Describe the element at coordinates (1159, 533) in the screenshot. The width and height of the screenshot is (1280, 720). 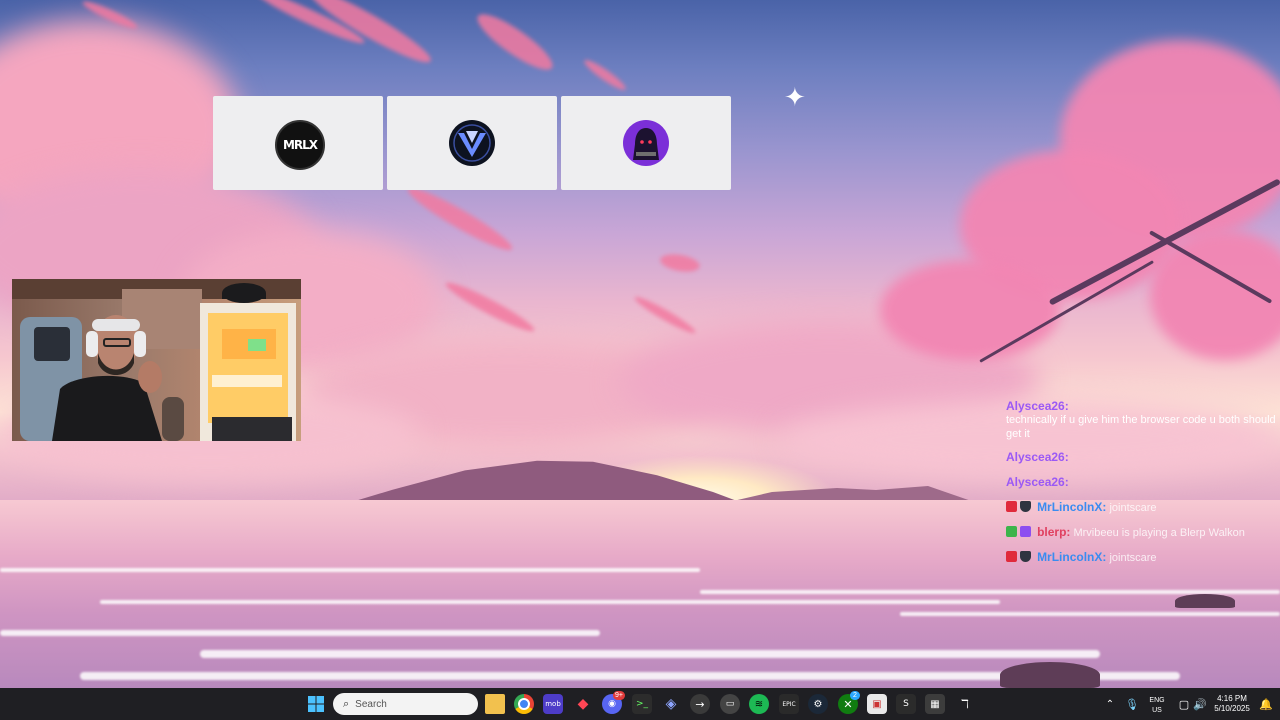
I see `chat-text: Mrvibeeu is playing a Blerp Walkon` at that location.